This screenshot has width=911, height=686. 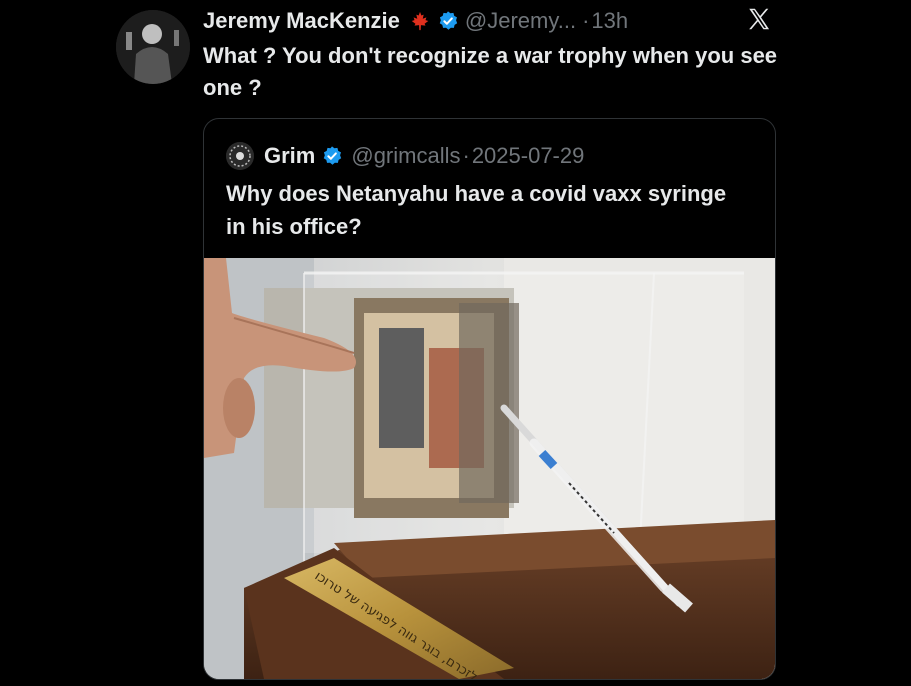 I want to click on quoted-tweet-date: 2025-07-29, so click(x=528, y=156).